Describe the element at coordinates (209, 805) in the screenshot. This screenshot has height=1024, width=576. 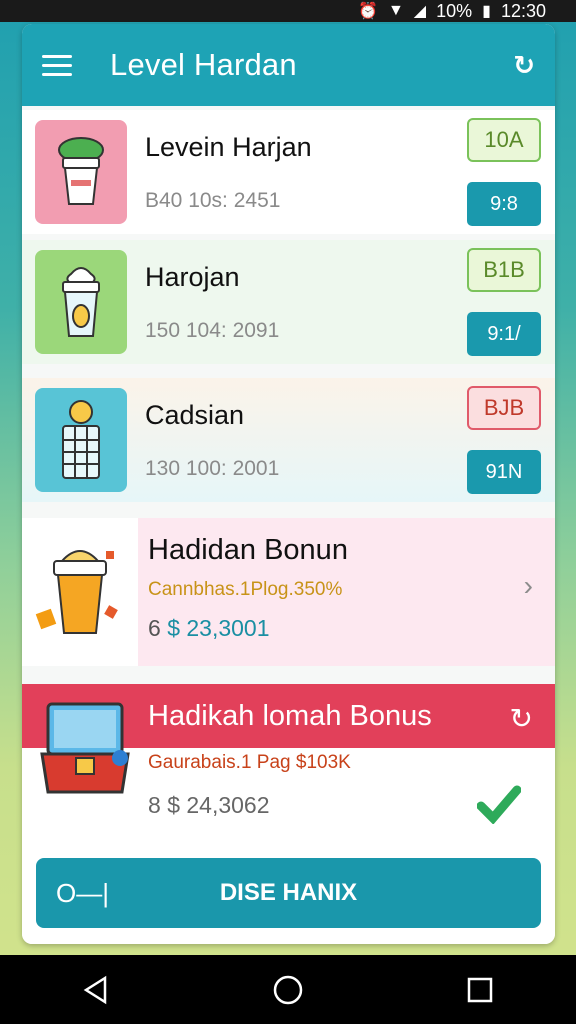
I see `big-bonus-amount: 8 $ 24,3062` at that location.